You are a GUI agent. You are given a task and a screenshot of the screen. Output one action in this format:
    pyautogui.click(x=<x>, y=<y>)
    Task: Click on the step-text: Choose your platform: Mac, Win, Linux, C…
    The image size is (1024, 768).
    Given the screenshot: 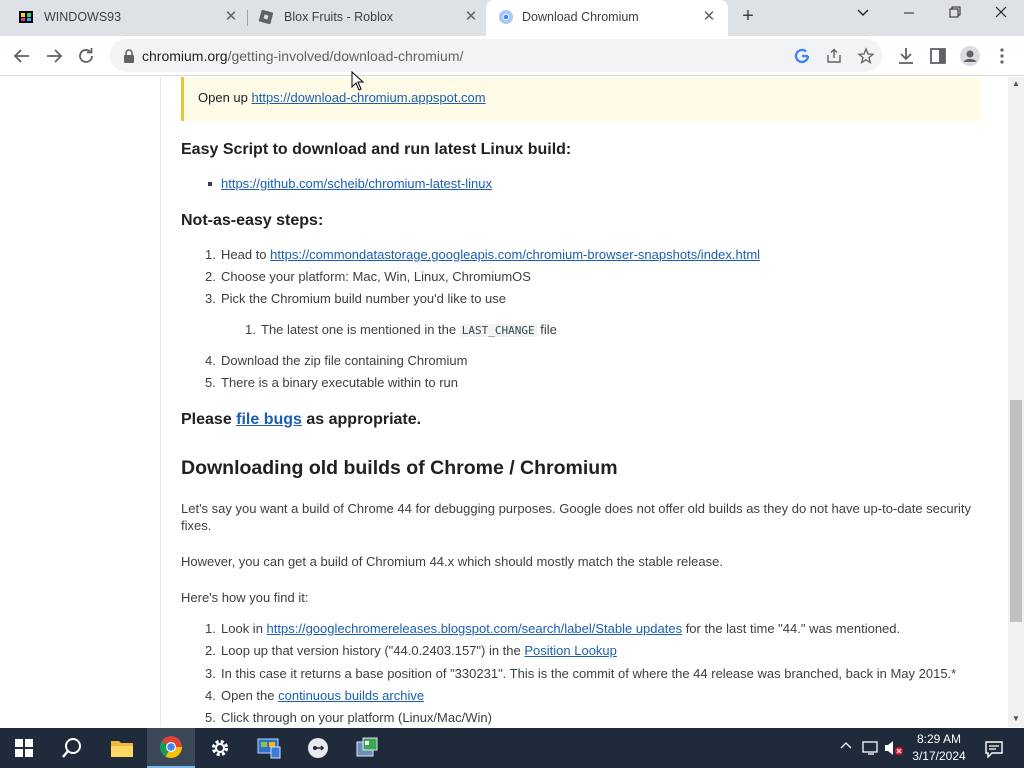 What is the action you would take?
    pyautogui.click(x=376, y=276)
    